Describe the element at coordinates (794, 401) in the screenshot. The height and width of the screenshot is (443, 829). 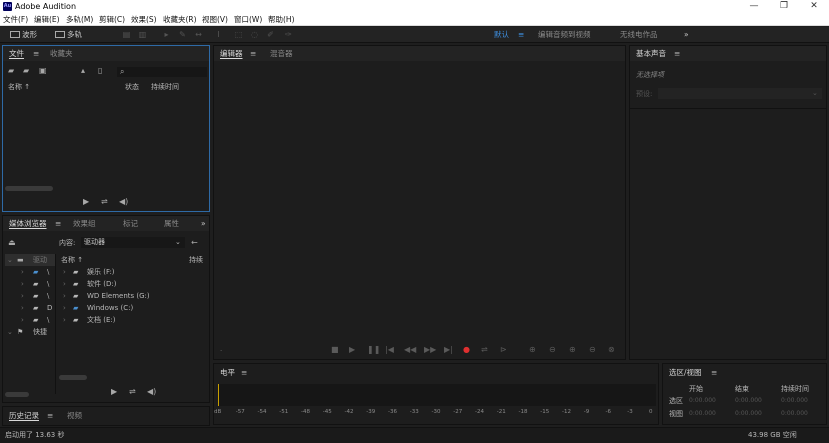
I see `selection-duration-field: 0:00.000` at that location.